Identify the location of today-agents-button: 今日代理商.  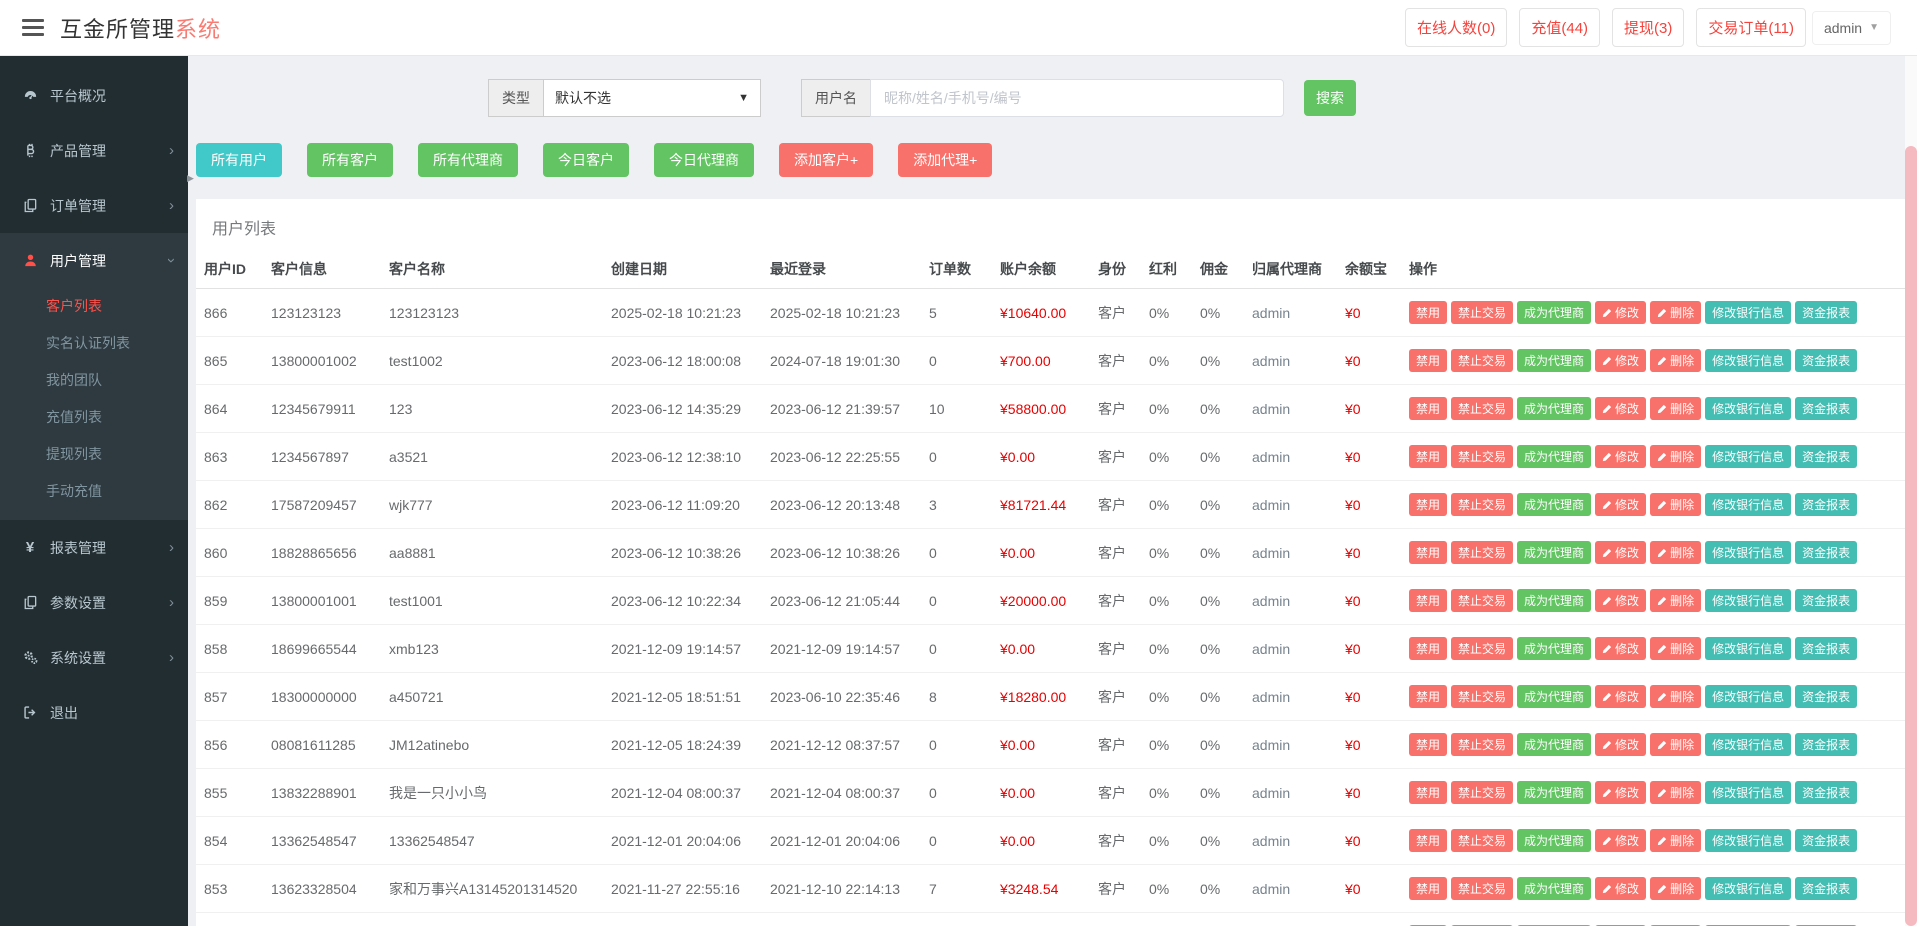
(704, 160).